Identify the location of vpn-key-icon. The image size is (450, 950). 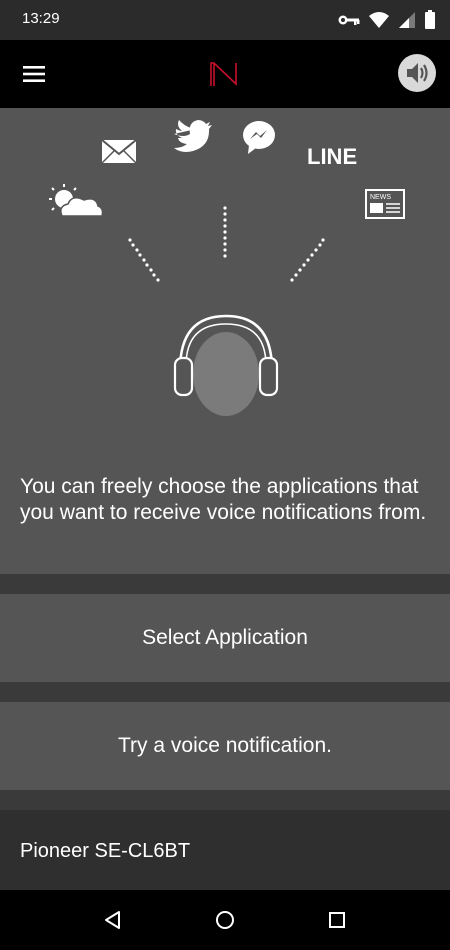
(349, 20).